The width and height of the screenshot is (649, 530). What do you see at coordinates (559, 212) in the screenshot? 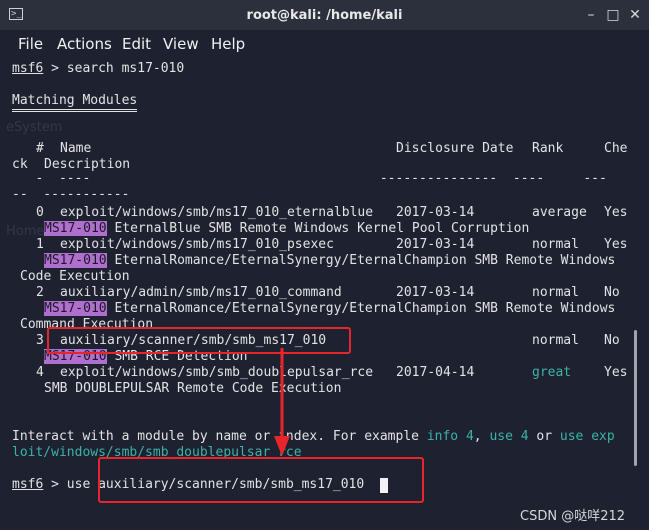
I see `row-rank: average` at bounding box center [559, 212].